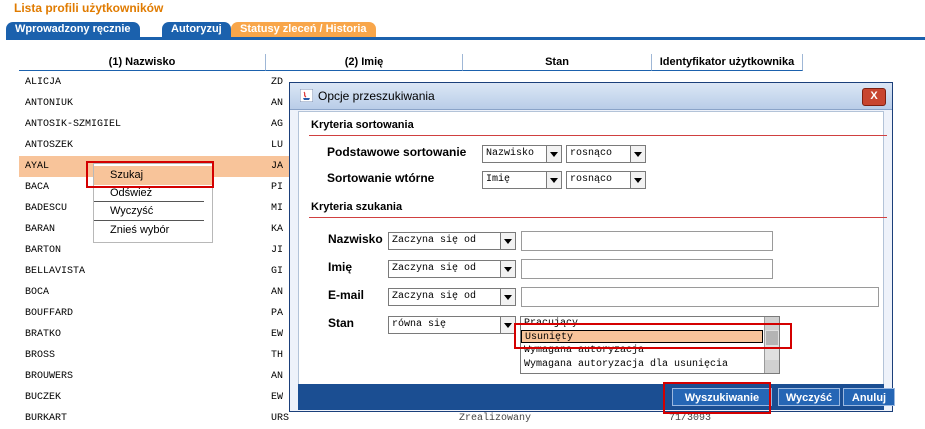  What do you see at coordinates (381, 178) in the screenshot?
I see `secondary-sort-label: Sortowanie wtórne` at bounding box center [381, 178].